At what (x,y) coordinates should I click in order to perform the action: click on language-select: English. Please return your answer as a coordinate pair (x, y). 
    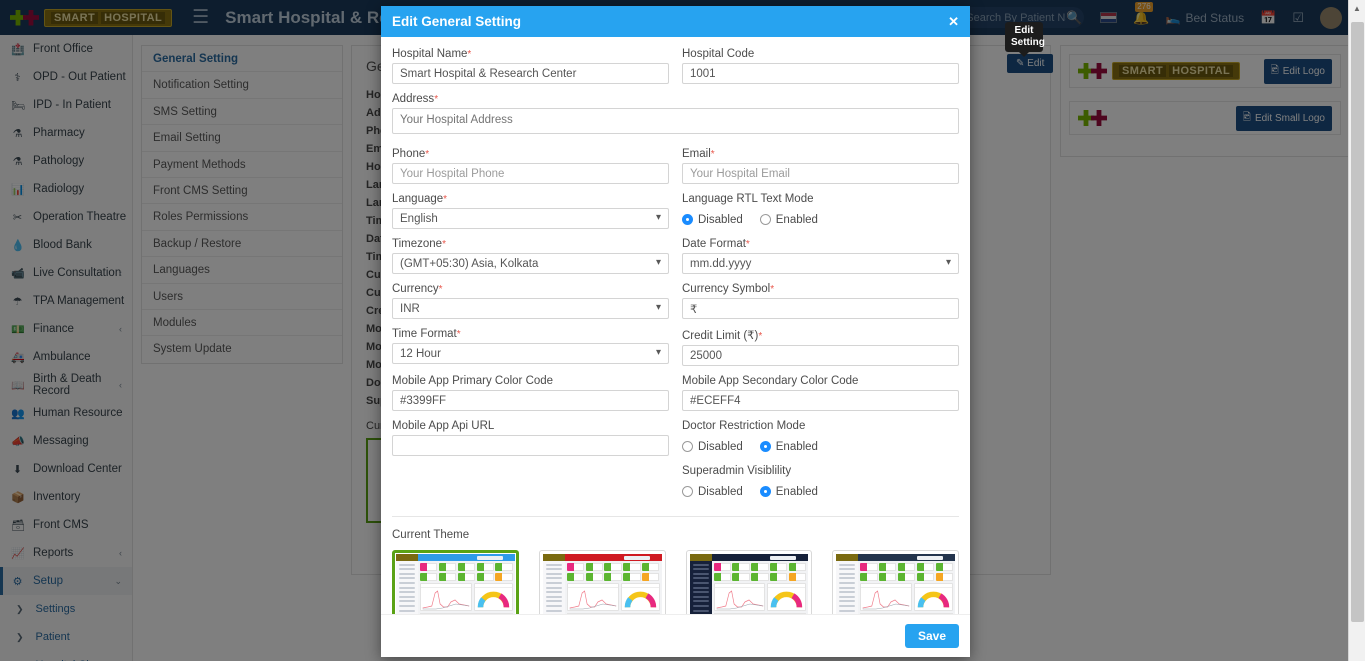
    Looking at the image, I should click on (530, 218).